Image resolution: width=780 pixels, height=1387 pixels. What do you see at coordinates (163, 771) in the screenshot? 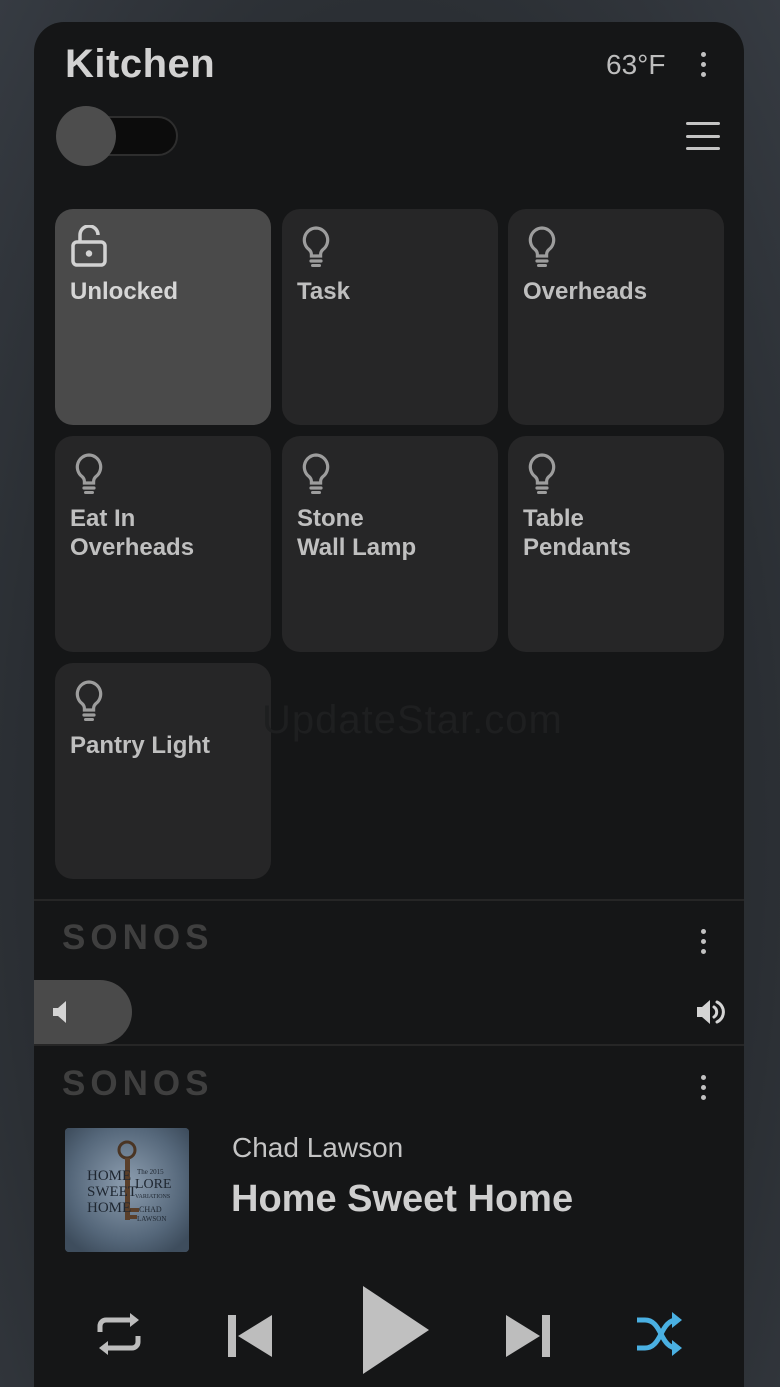
I see `tile-pantry-light: Pantry Light` at bounding box center [163, 771].